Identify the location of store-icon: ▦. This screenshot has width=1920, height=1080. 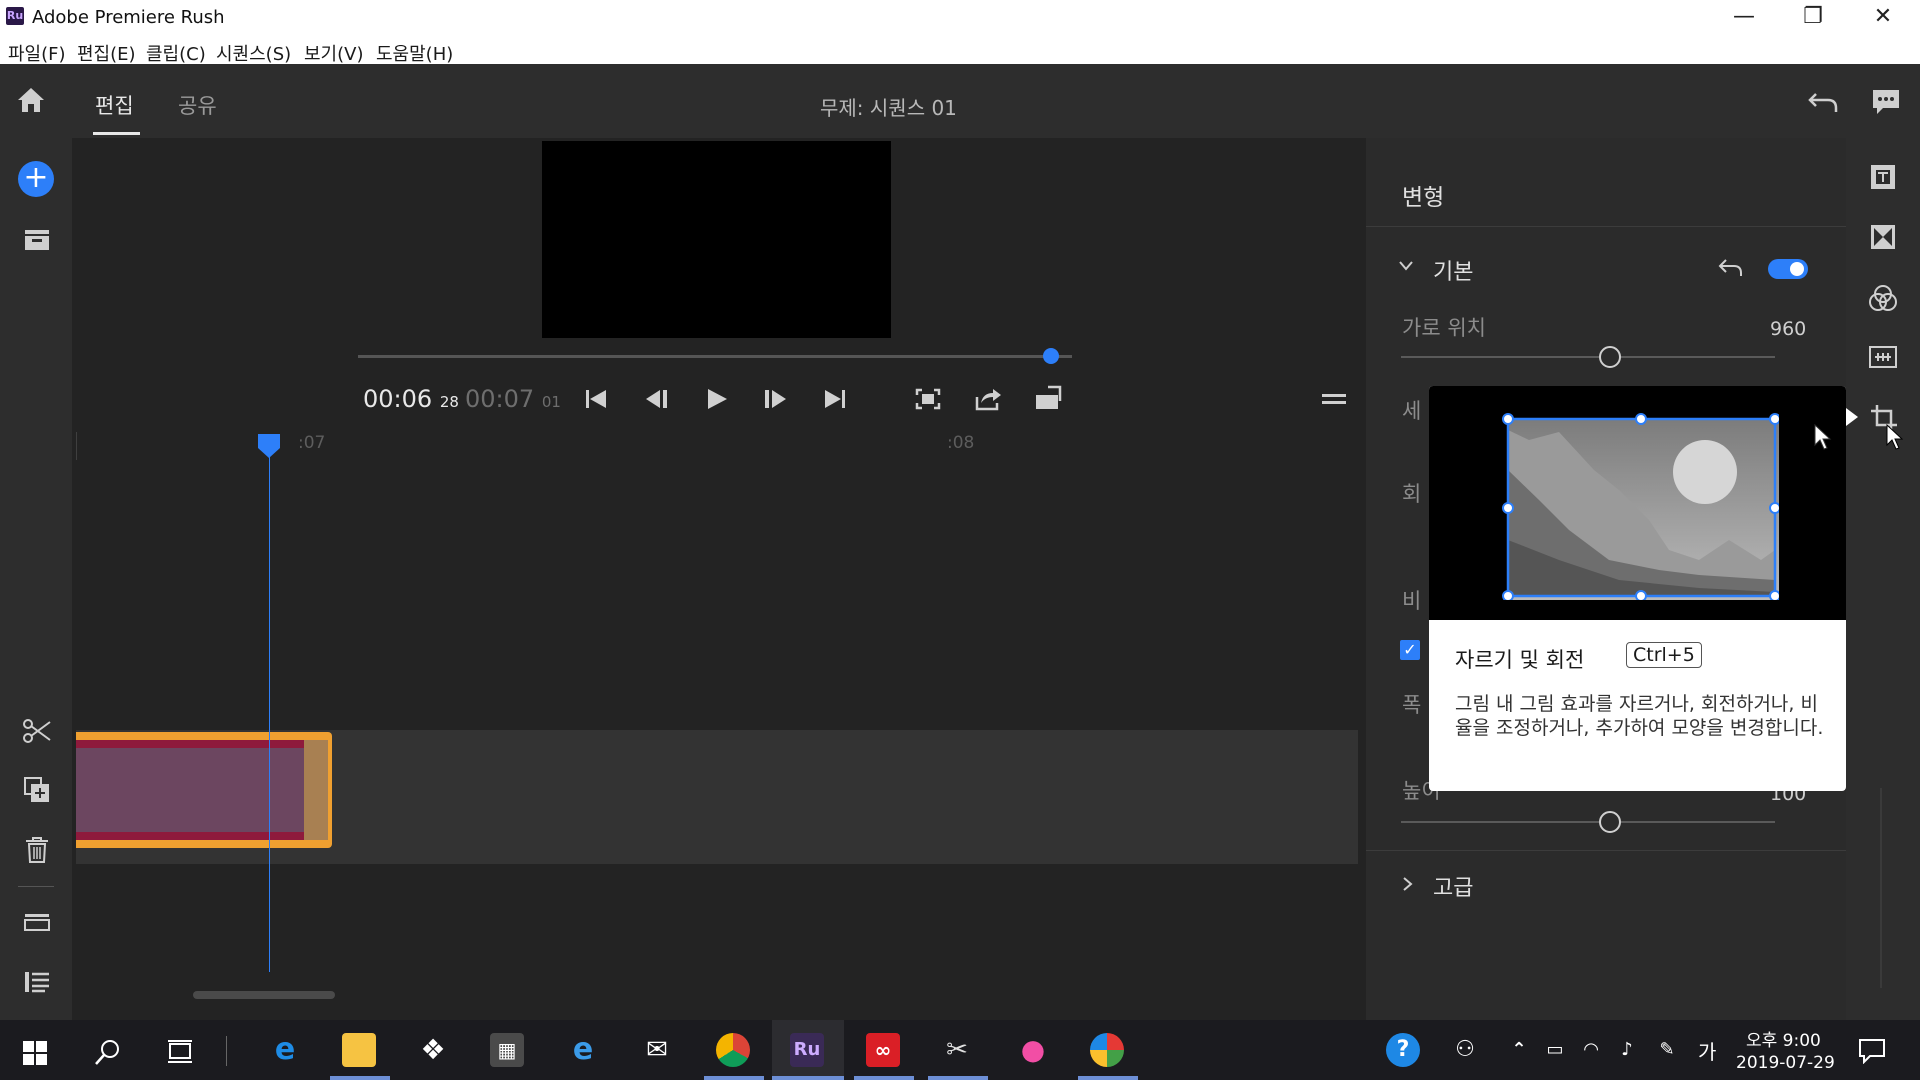
(507, 1050).